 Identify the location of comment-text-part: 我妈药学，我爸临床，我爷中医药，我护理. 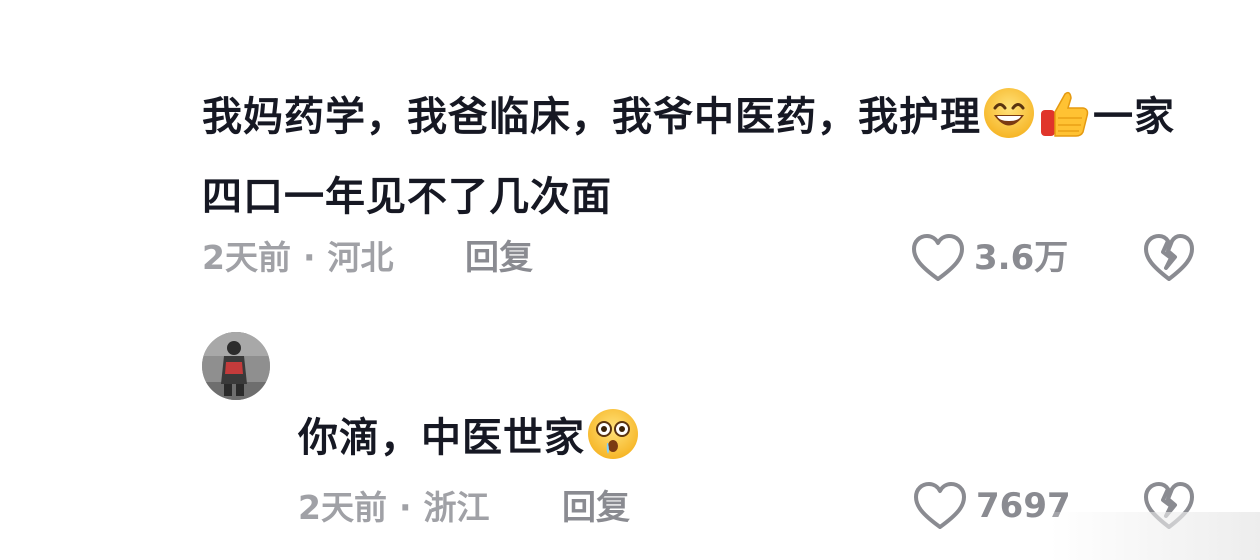
(591, 117).